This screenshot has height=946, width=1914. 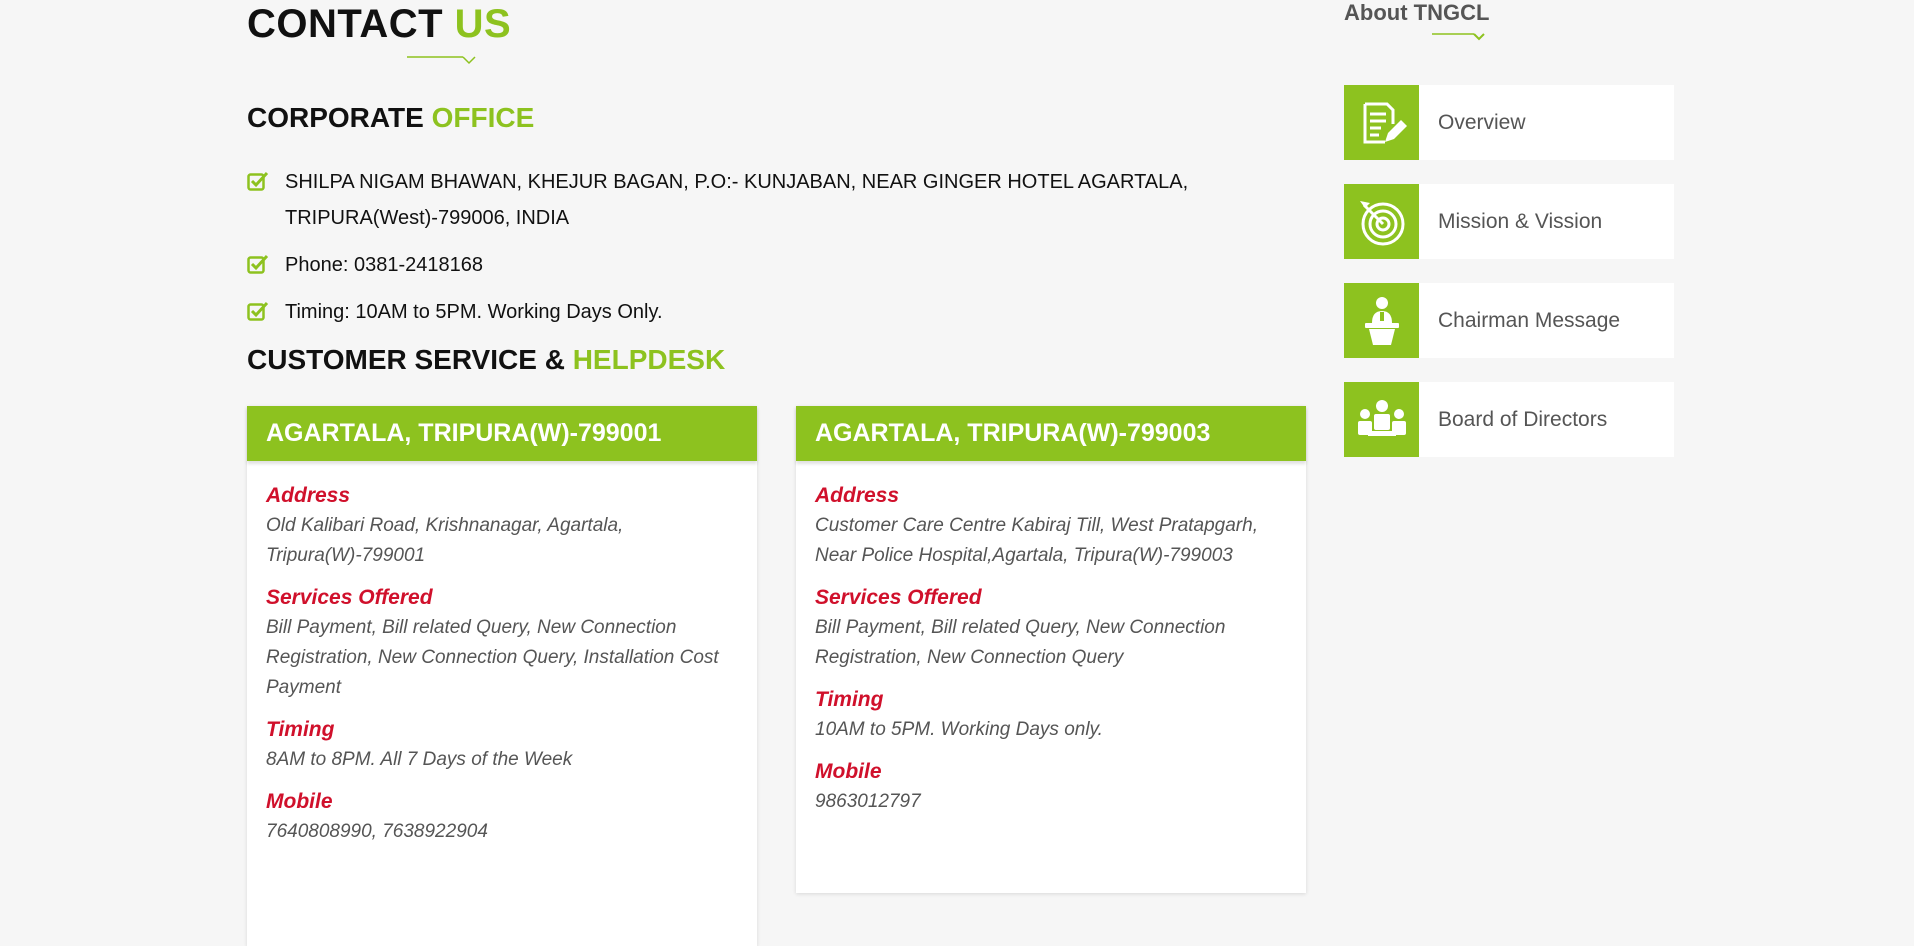 I want to click on helpdesk-heading: CUSTOMER SERVICE & HELPDESK, so click(x=486, y=360).